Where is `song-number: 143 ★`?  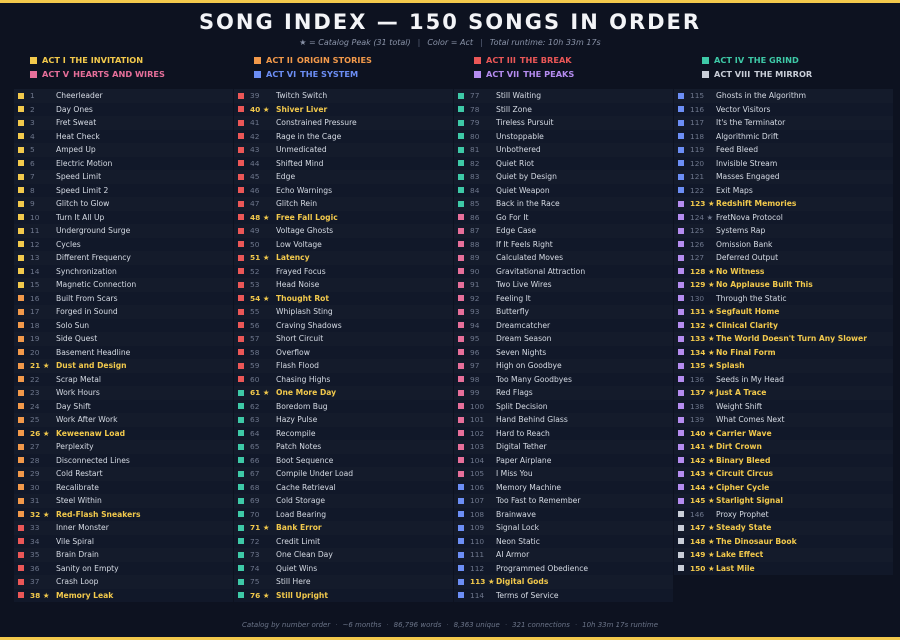
song-number: 143 ★ is located at coordinates (702, 474).